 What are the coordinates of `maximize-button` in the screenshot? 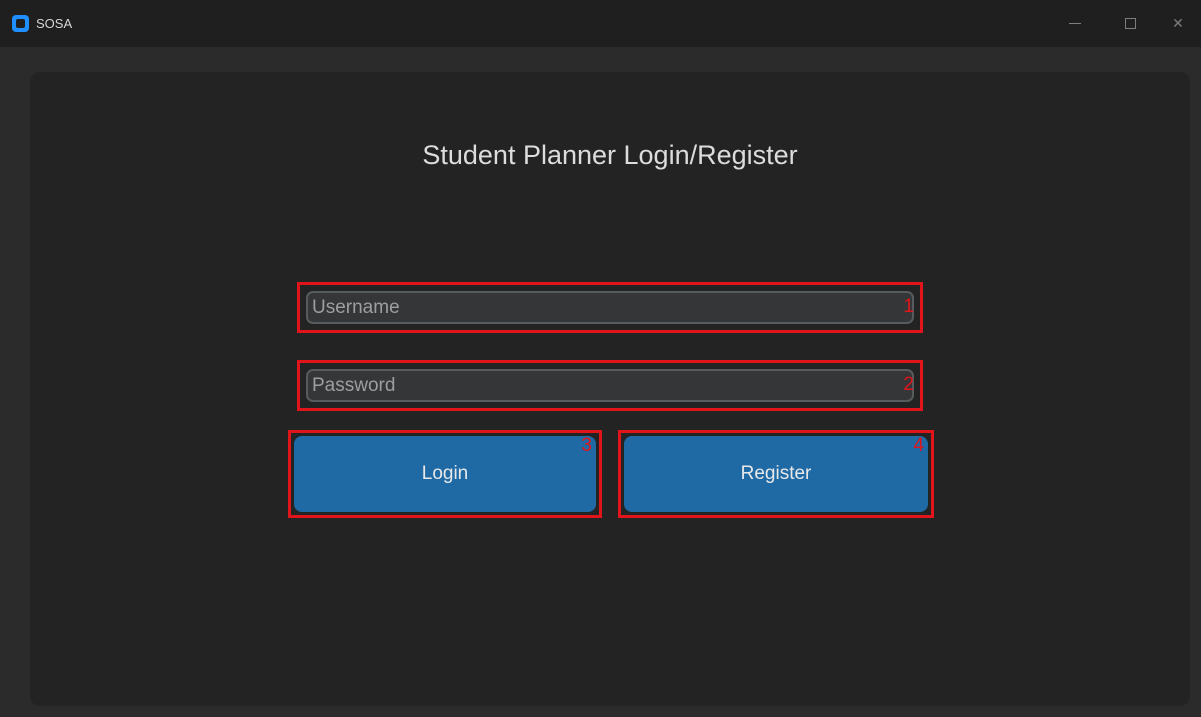 It's located at (1130, 23).